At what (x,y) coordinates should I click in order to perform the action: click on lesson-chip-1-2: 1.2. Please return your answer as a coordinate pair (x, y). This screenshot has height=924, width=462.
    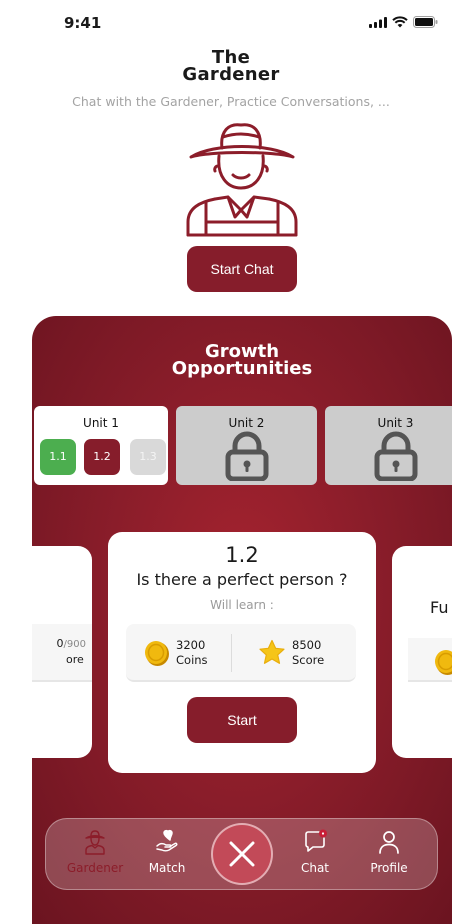
    Looking at the image, I should click on (102, 457).